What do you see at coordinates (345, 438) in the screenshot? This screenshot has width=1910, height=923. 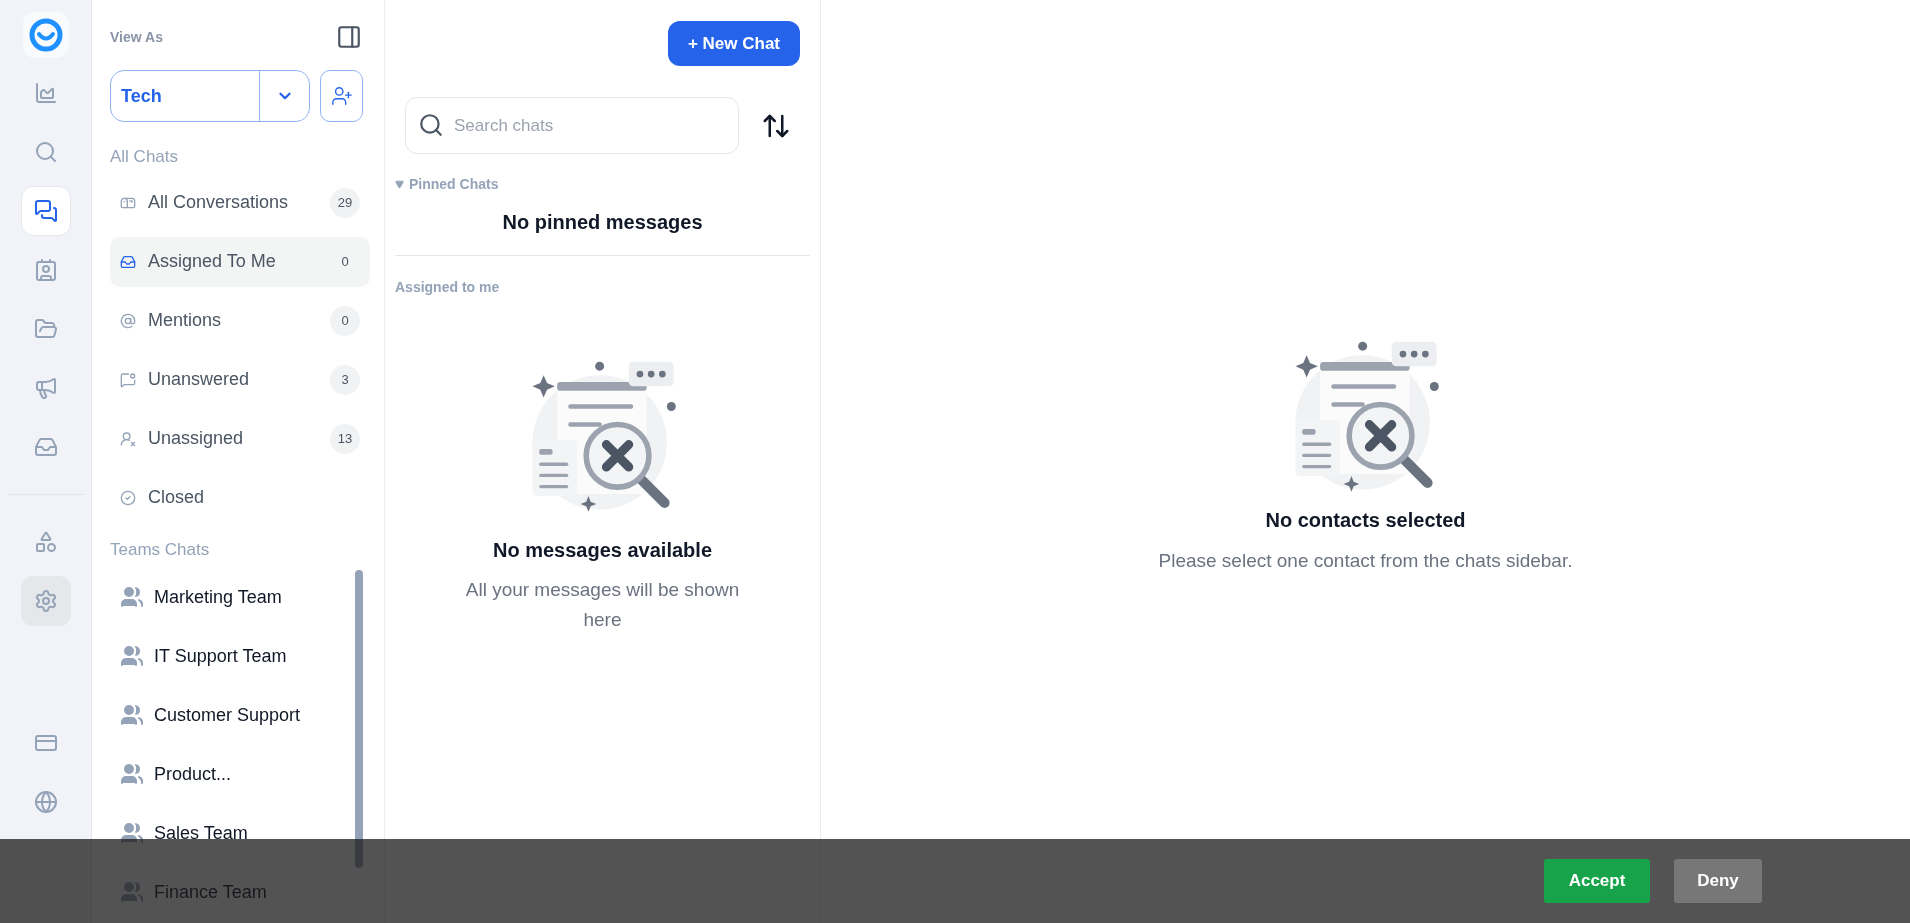 I see `count-label: 13` at bounding box center [345, 438].